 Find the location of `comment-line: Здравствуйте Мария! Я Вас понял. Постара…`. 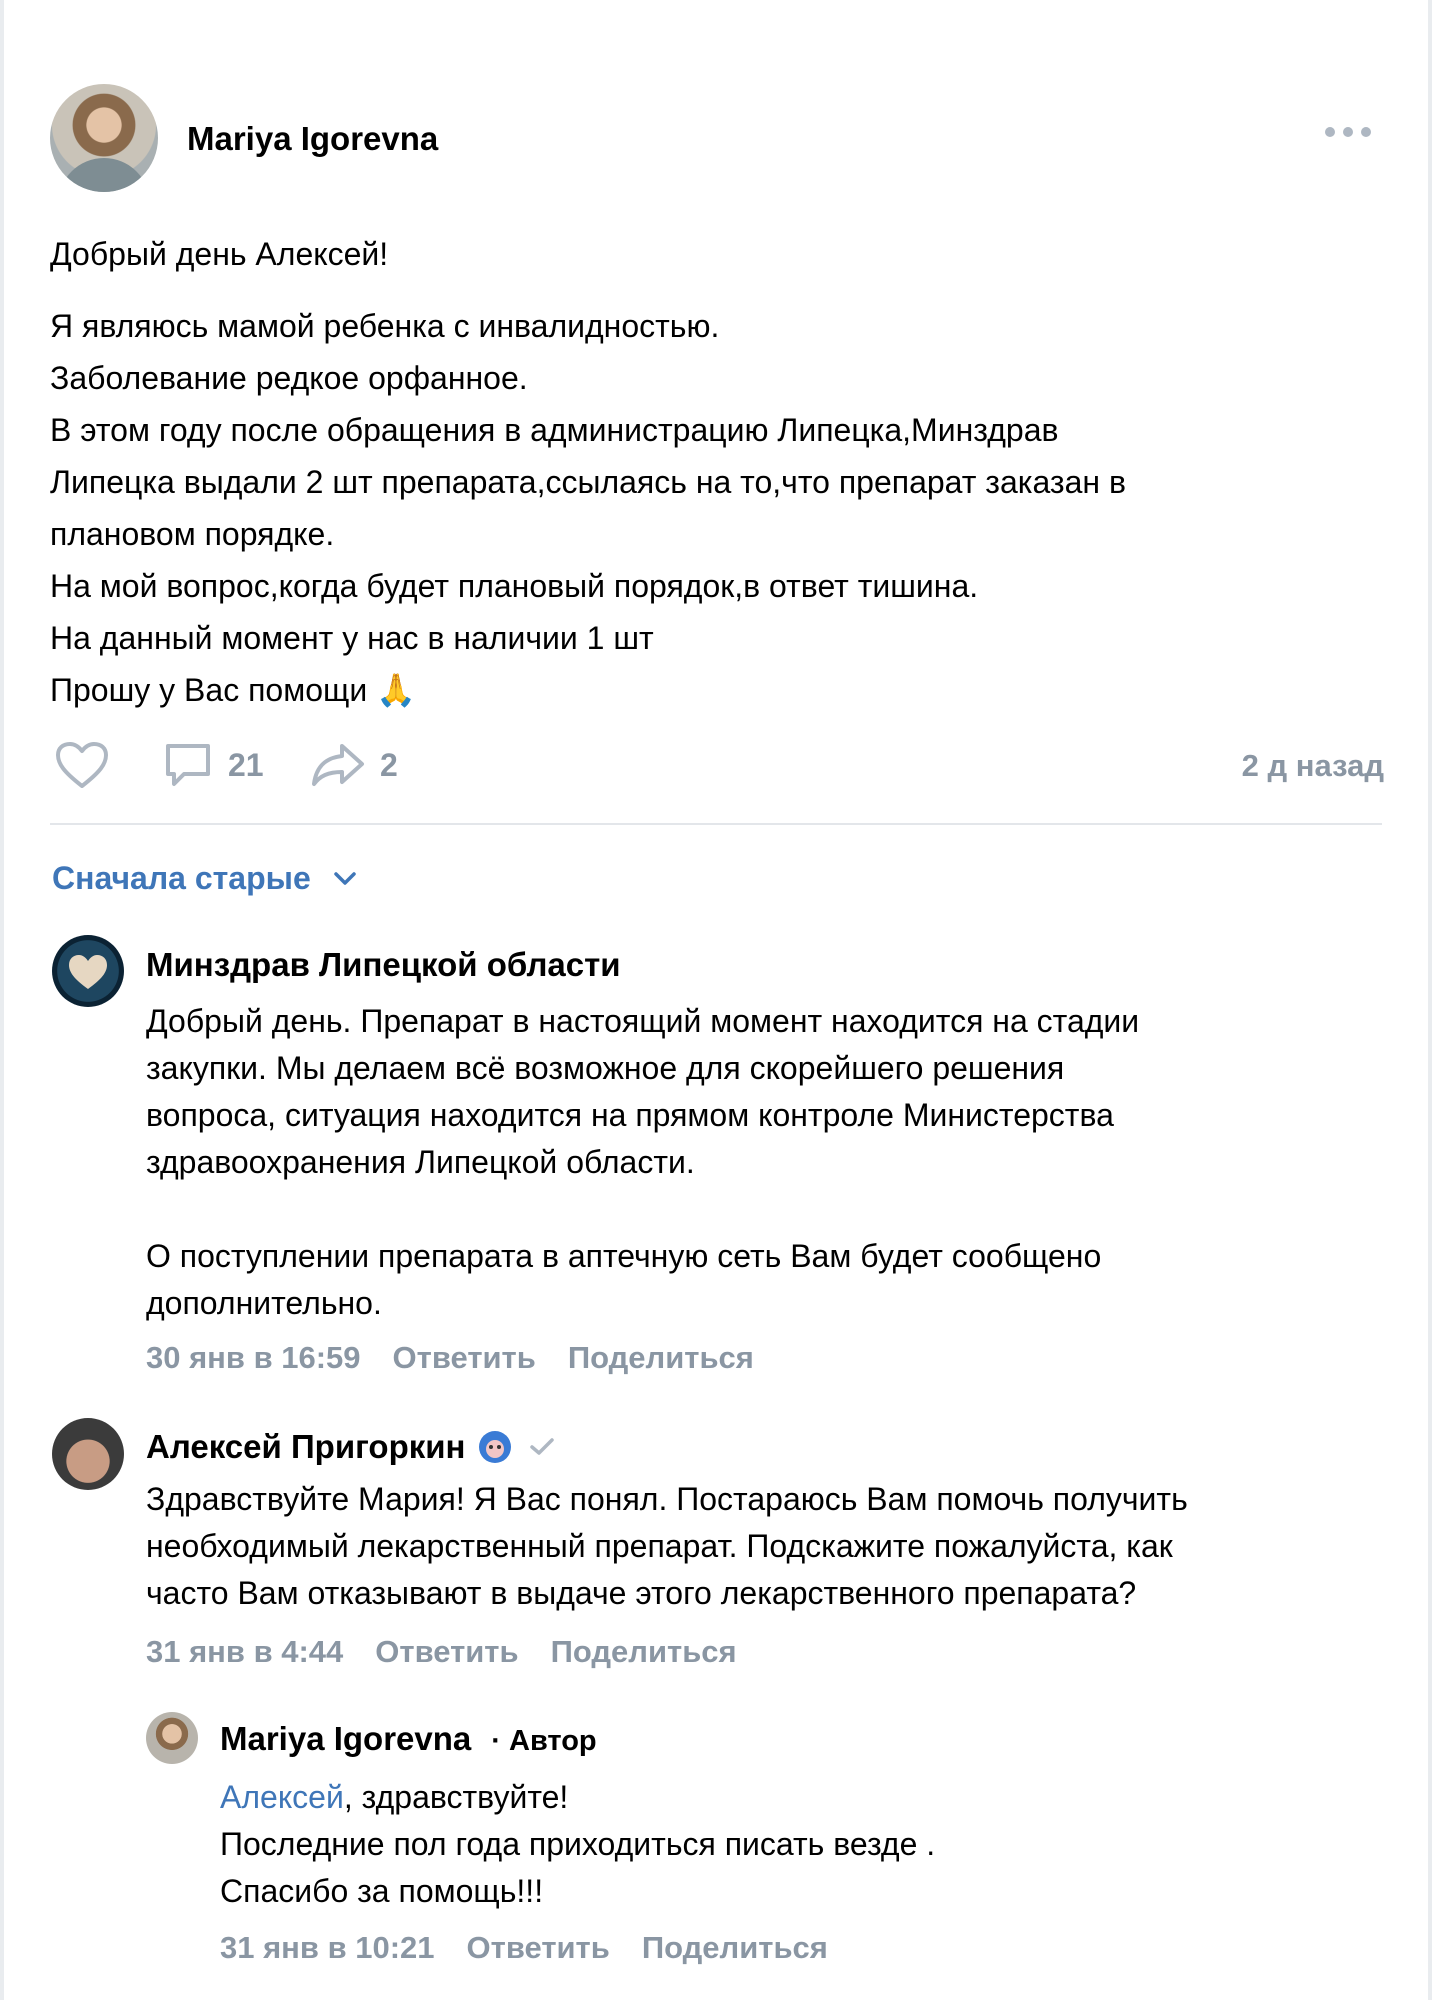

comment-line: Здравствуйте Мария! Я Вас понял. Постара… is located at coordinates (667, 1499).